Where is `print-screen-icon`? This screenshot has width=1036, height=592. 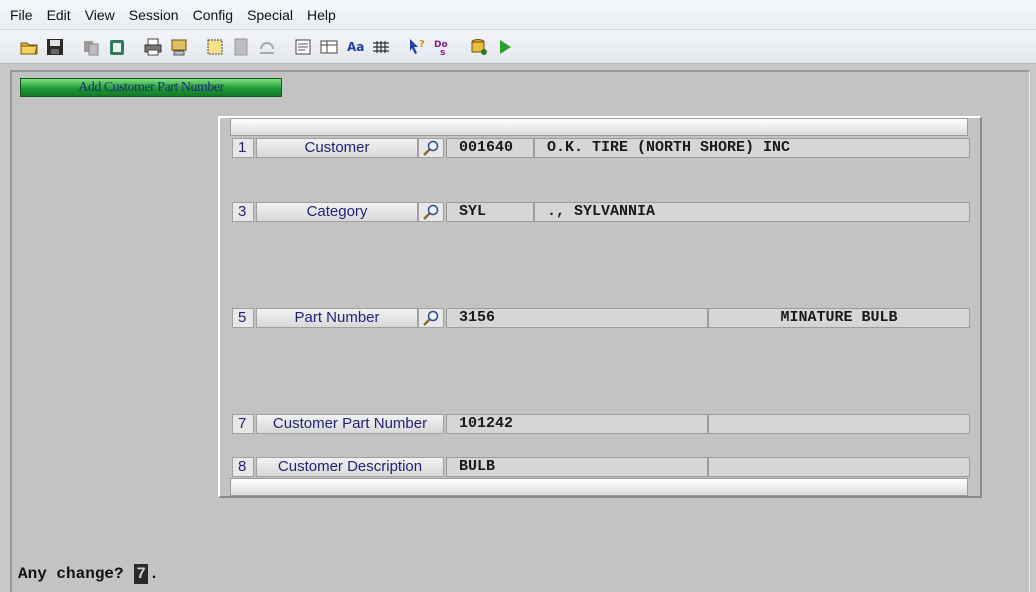 print-screen-icon is located at coordinates (179, 47).